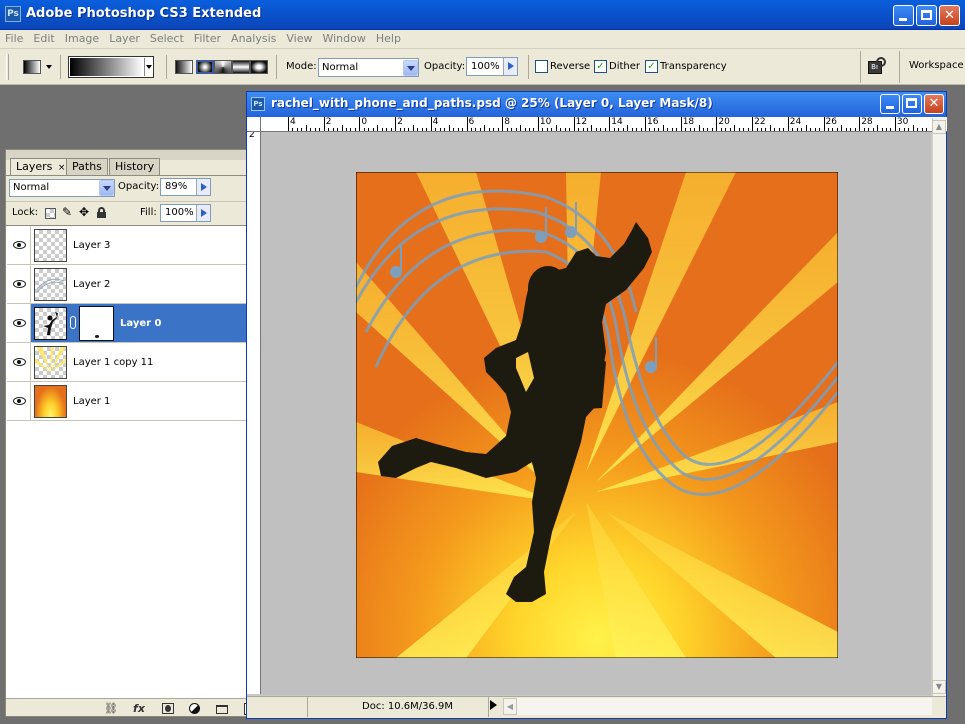 This screenshot has height=724, width=965. I want to click on menu-analysis: Analysis, so click(253, 37).